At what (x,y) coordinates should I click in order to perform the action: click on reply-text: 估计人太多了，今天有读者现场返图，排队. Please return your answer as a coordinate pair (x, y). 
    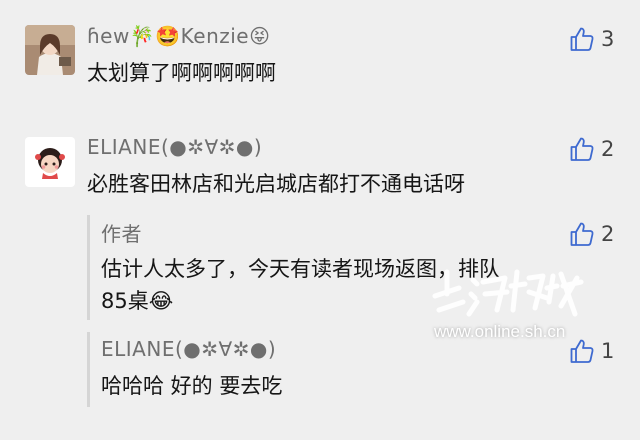
    Looking at the image, I should click on (300, 269).